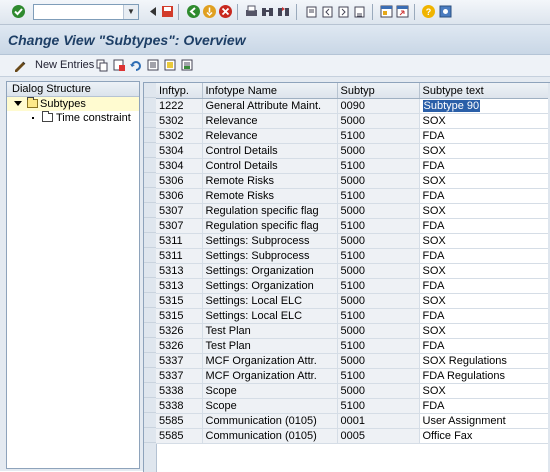 The image size is (550, 472). Describe the element at coordinates (353, 271) in the screenshot. I see `table-row: 5313 Settings: Organization 5000 SOX` at that location.